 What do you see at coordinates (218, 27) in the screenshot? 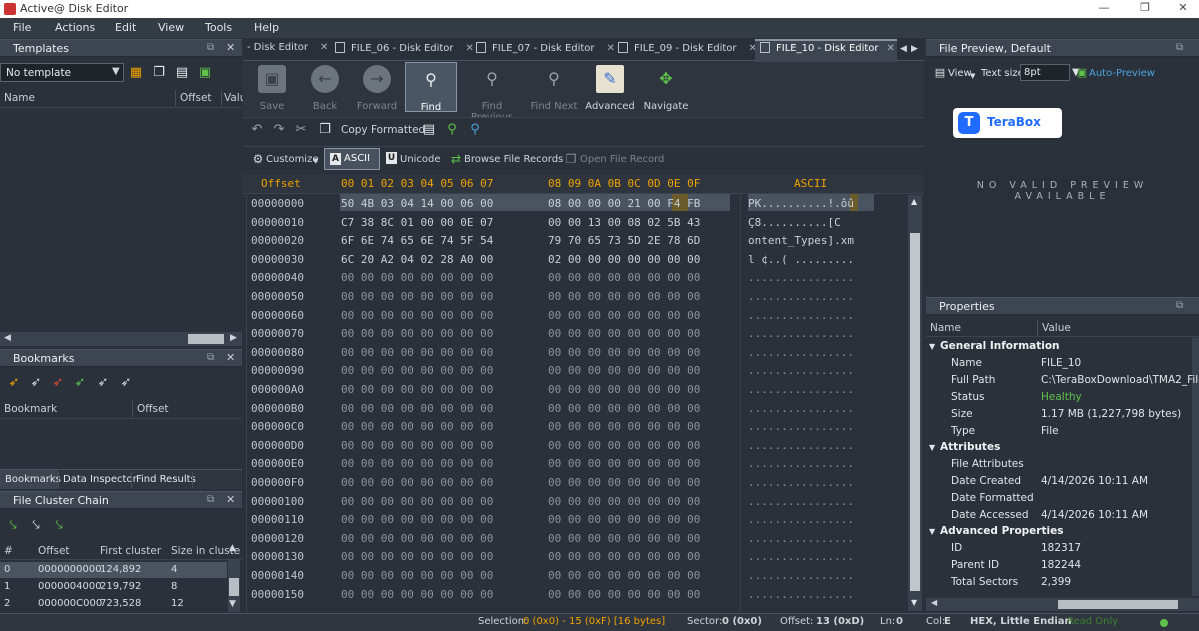
I see `menu-tools: Tools` at bounding box center [218, 27].